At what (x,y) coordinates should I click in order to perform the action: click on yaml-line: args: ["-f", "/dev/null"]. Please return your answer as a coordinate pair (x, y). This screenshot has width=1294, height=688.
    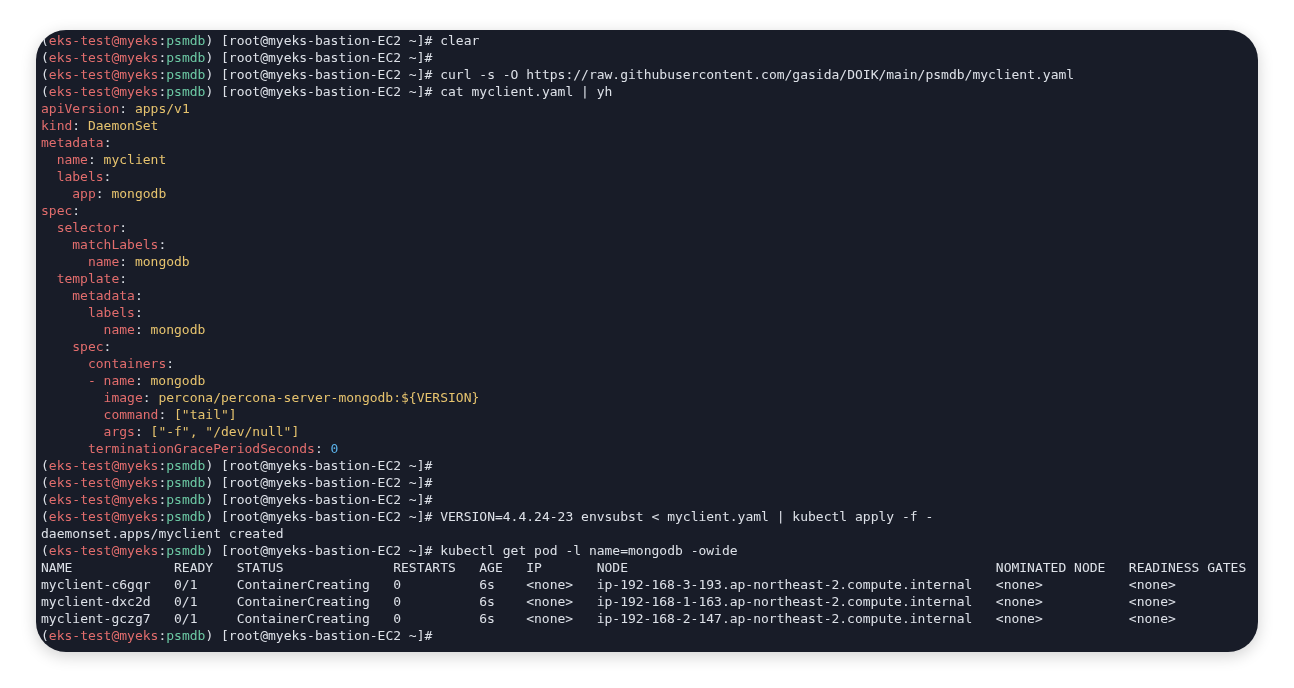
    Looking at the image, I should click on (201, 431).